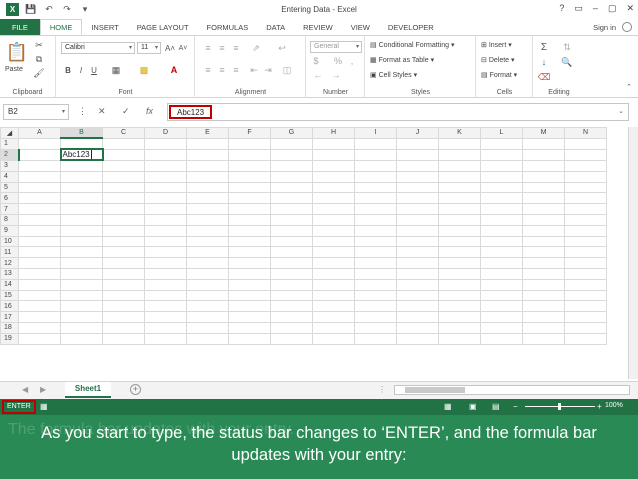 Image resolution: width=638 pixels, height=479 pixels. What do you see at coordinates (412, 45) in the screenshot?
I see `conditional-formatting-button: ▤ Conditional Formatting ▾` at bounding box center [412, 45].